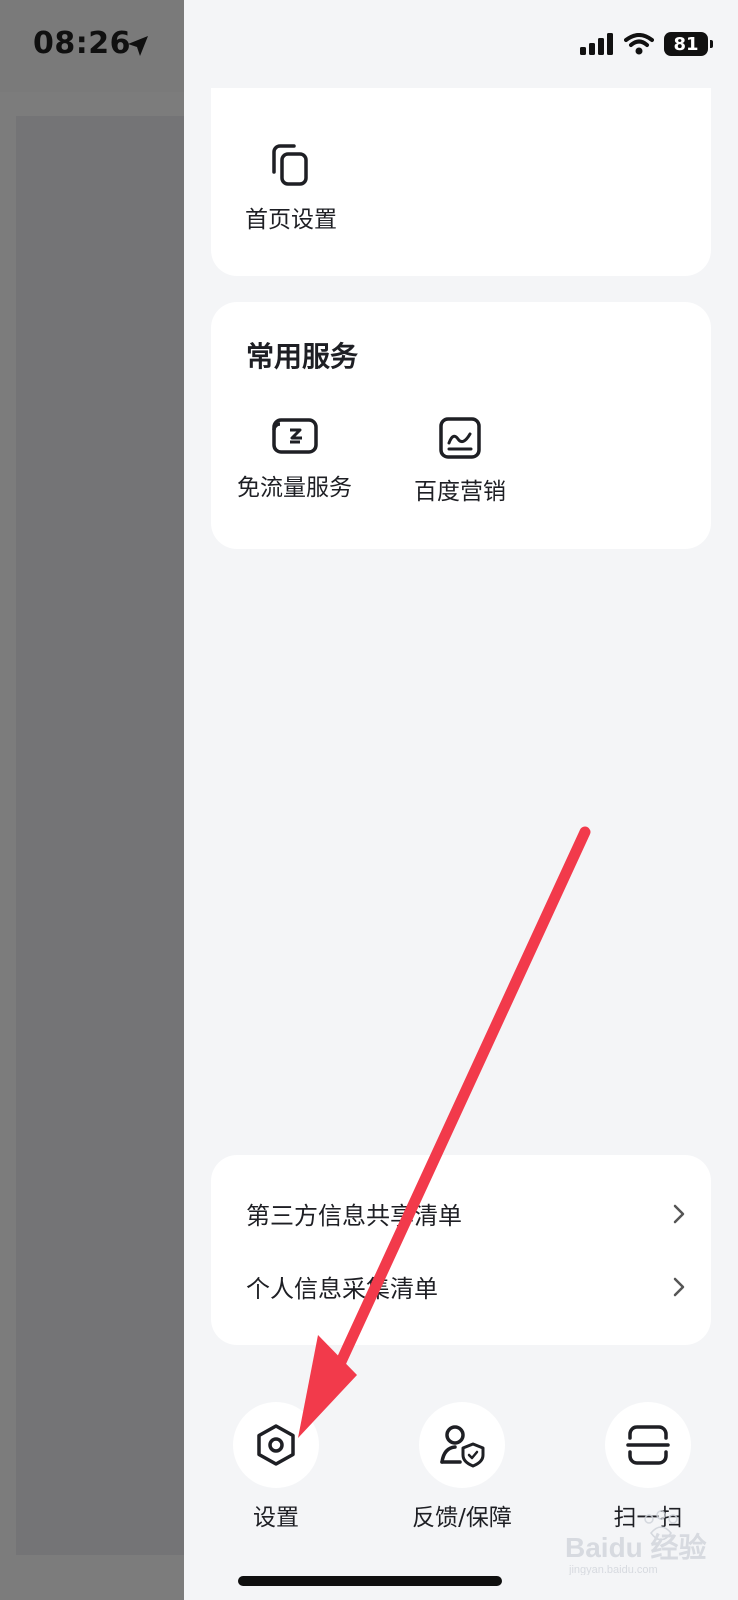  Describe the element at coordinates (354, 1216) in the screenshot. I see `third-party-share-list-label: 第三方信息共享清单` at that location.